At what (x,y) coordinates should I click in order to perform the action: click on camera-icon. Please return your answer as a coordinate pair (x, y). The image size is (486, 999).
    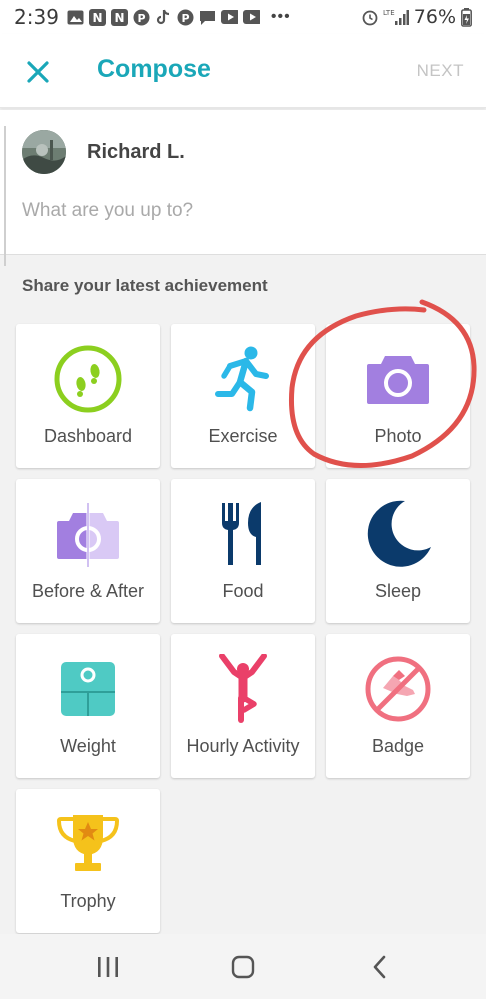
    Looking at the image, I should click on (398, 380).